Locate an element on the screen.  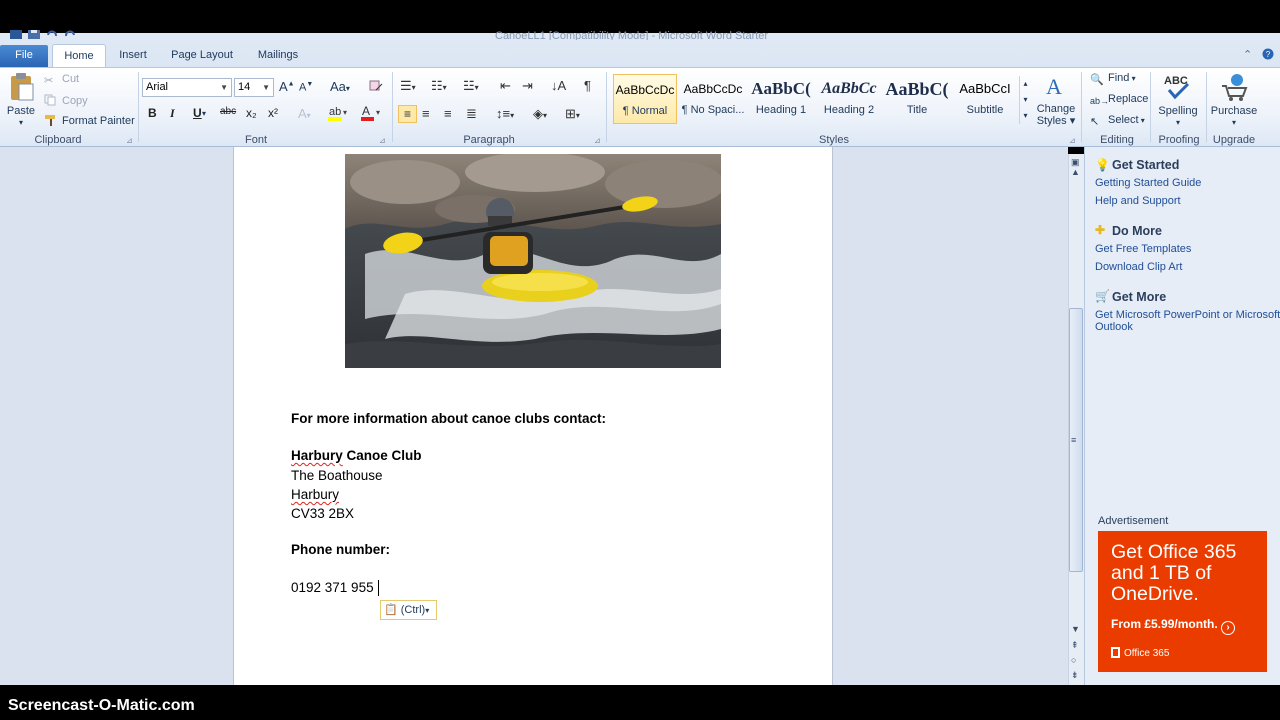
paste-button: Paste ▾ is located at coordinates (21, 101).